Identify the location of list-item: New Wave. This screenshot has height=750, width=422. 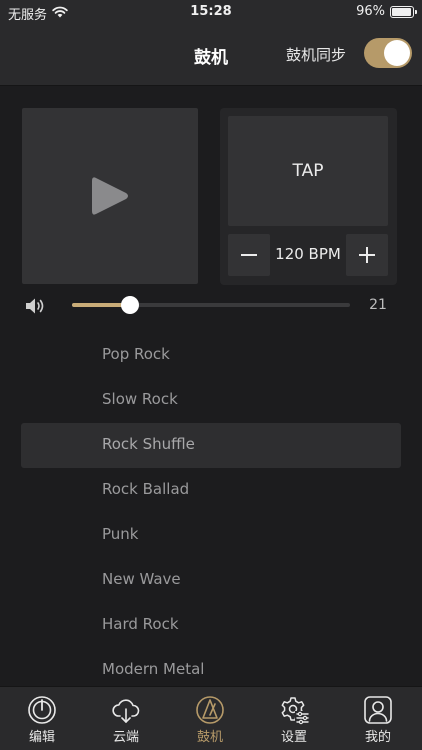
(211, 580).